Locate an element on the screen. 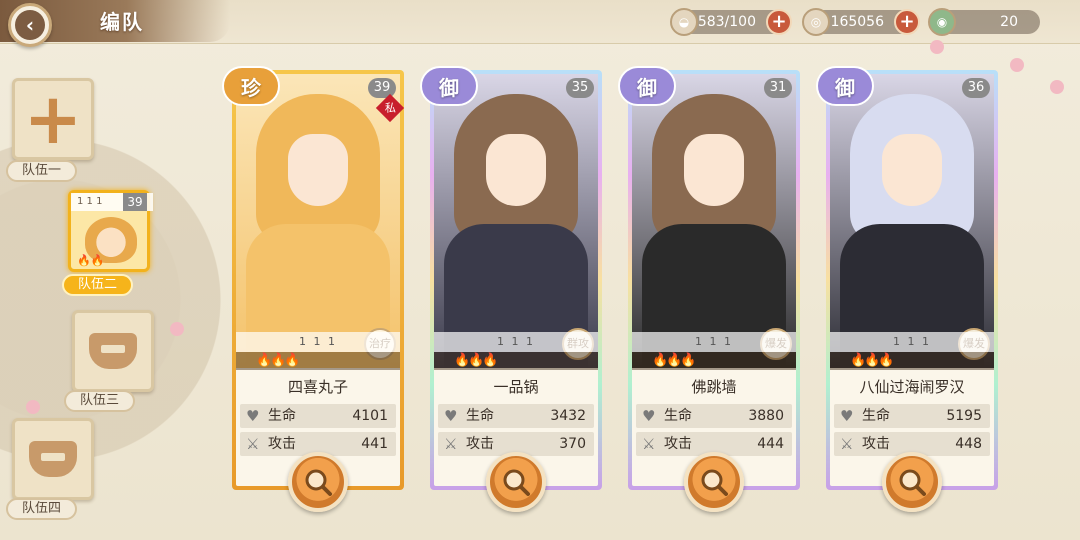 The height and width of the screenshot is (540, 1080). attack-value: 441 is located at coordinates (374, 444).